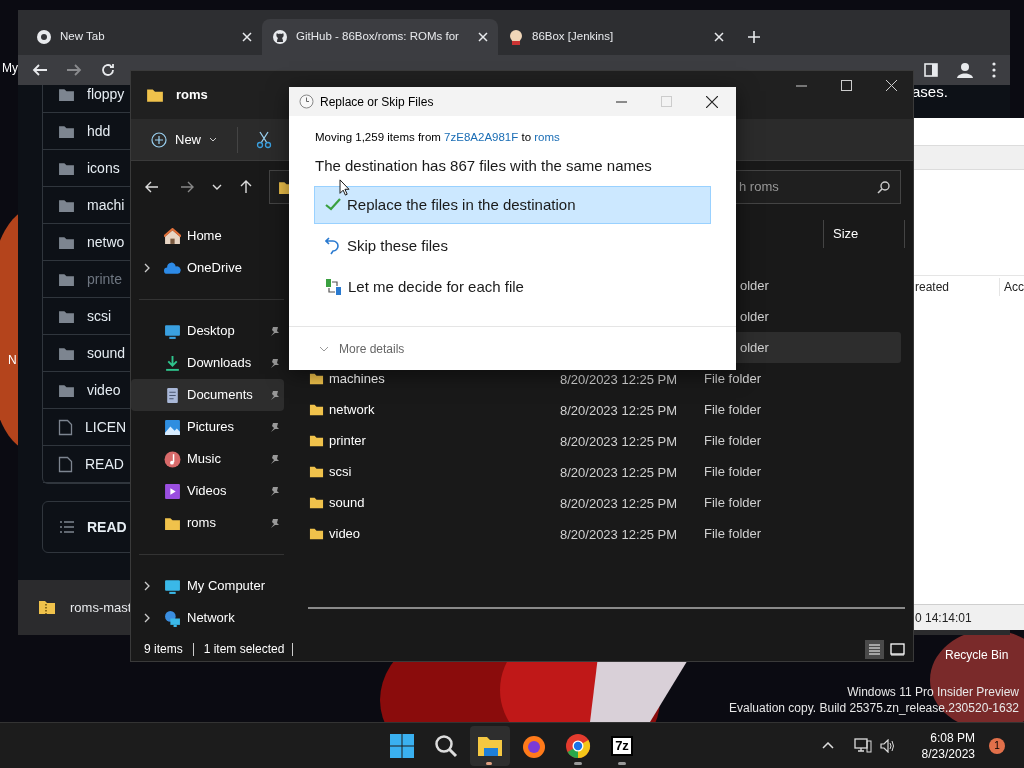  Describe the element at coordinates (481, 137) in the screenshot. I see `source-link: 7zE8A2A981F` at that location.